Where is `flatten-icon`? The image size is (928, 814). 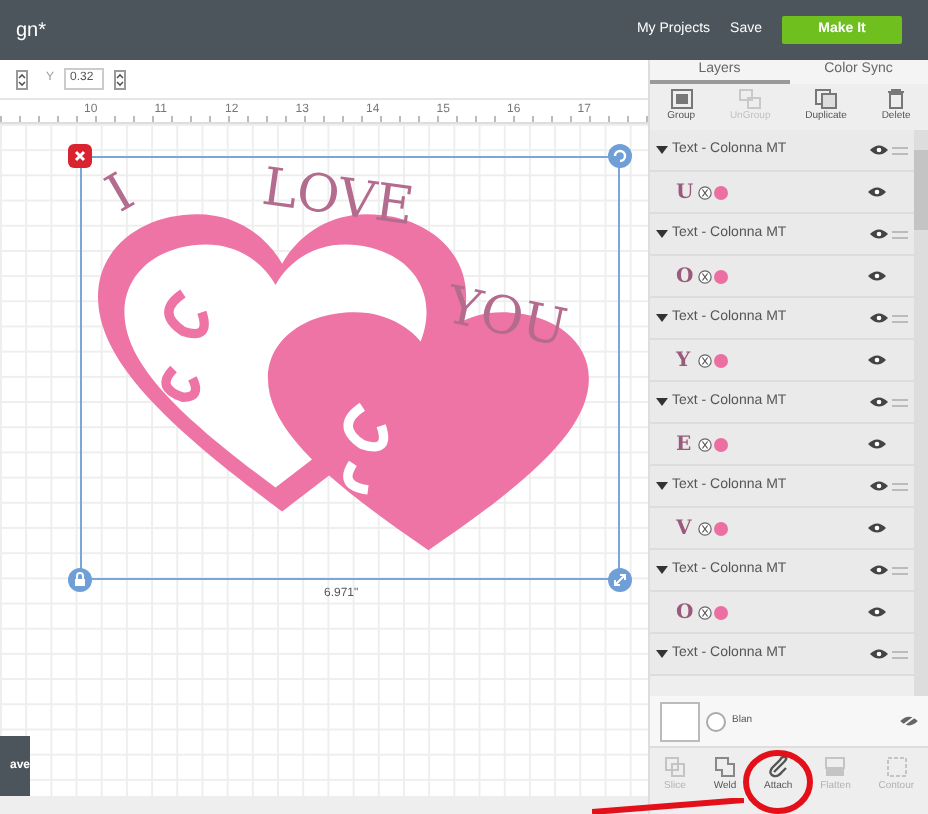
flatten-icon is located at coordinates (835, 767).